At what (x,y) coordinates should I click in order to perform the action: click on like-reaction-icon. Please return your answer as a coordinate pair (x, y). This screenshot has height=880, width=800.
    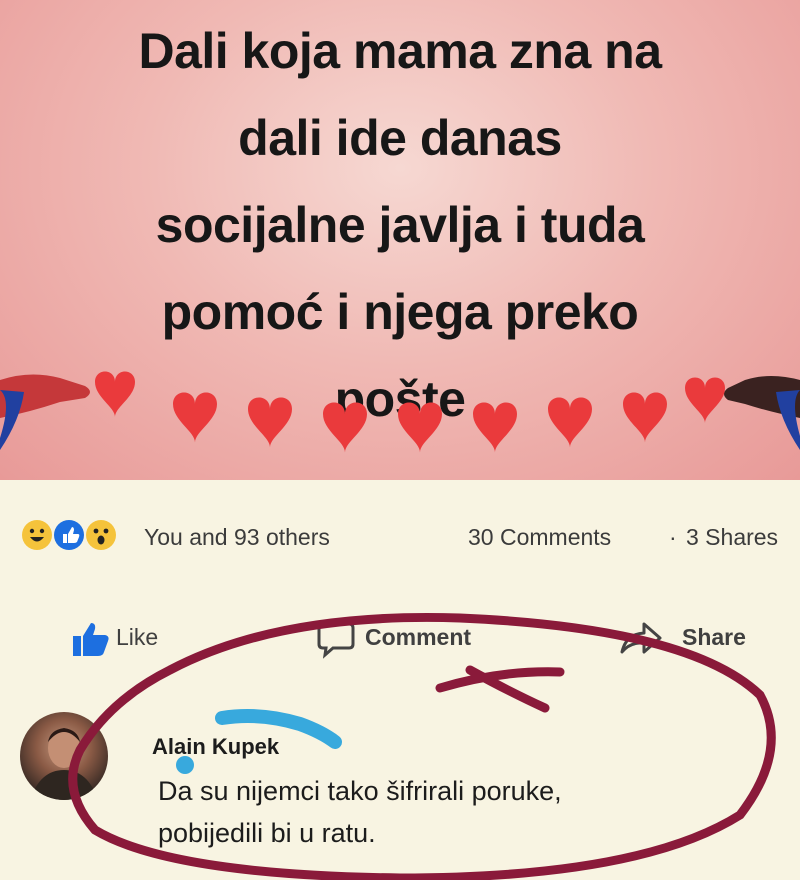
    Looking at the image, I should click on (69, 535).